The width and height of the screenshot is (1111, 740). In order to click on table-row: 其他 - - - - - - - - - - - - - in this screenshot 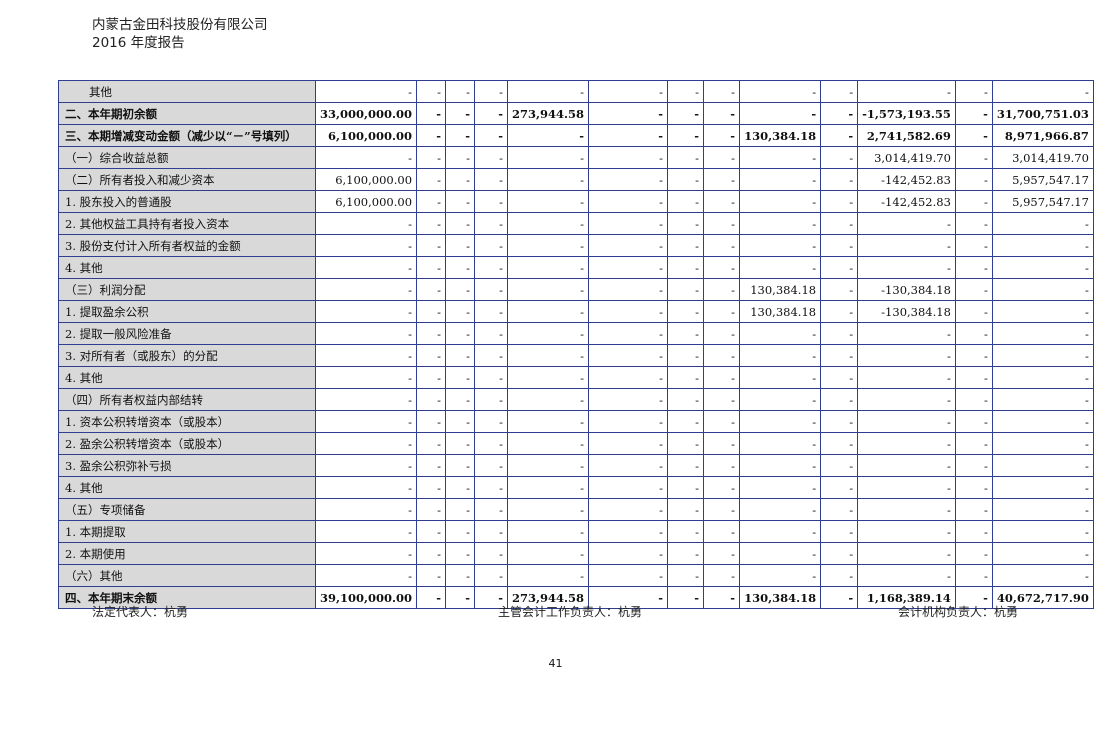, I will do `click(576, 91)`.